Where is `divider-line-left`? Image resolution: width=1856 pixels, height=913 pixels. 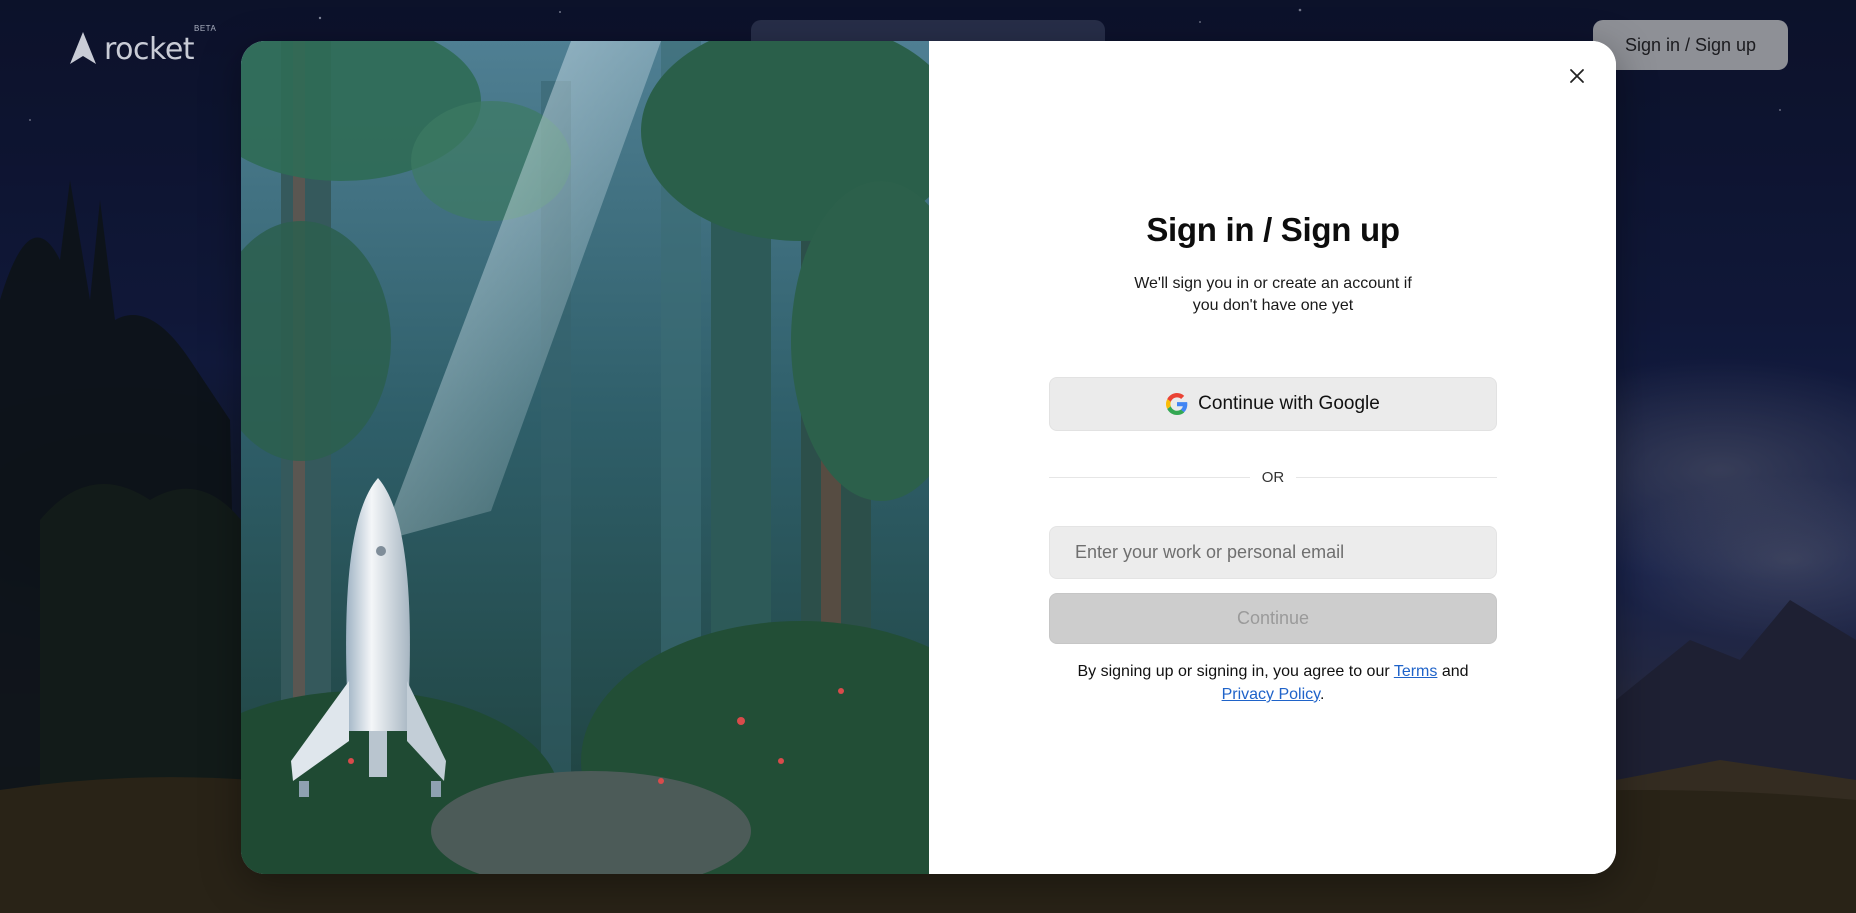
divider-line-left is located at coordinates (1149, 477).